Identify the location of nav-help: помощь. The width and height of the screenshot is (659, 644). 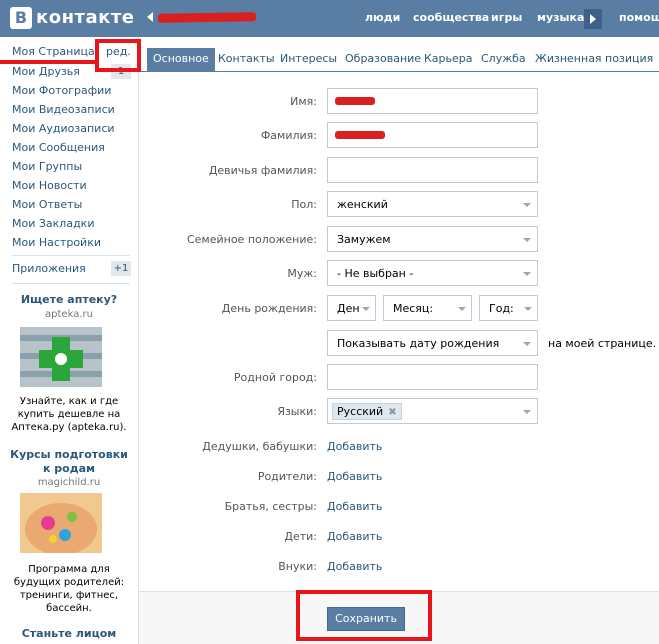
(639, 17).